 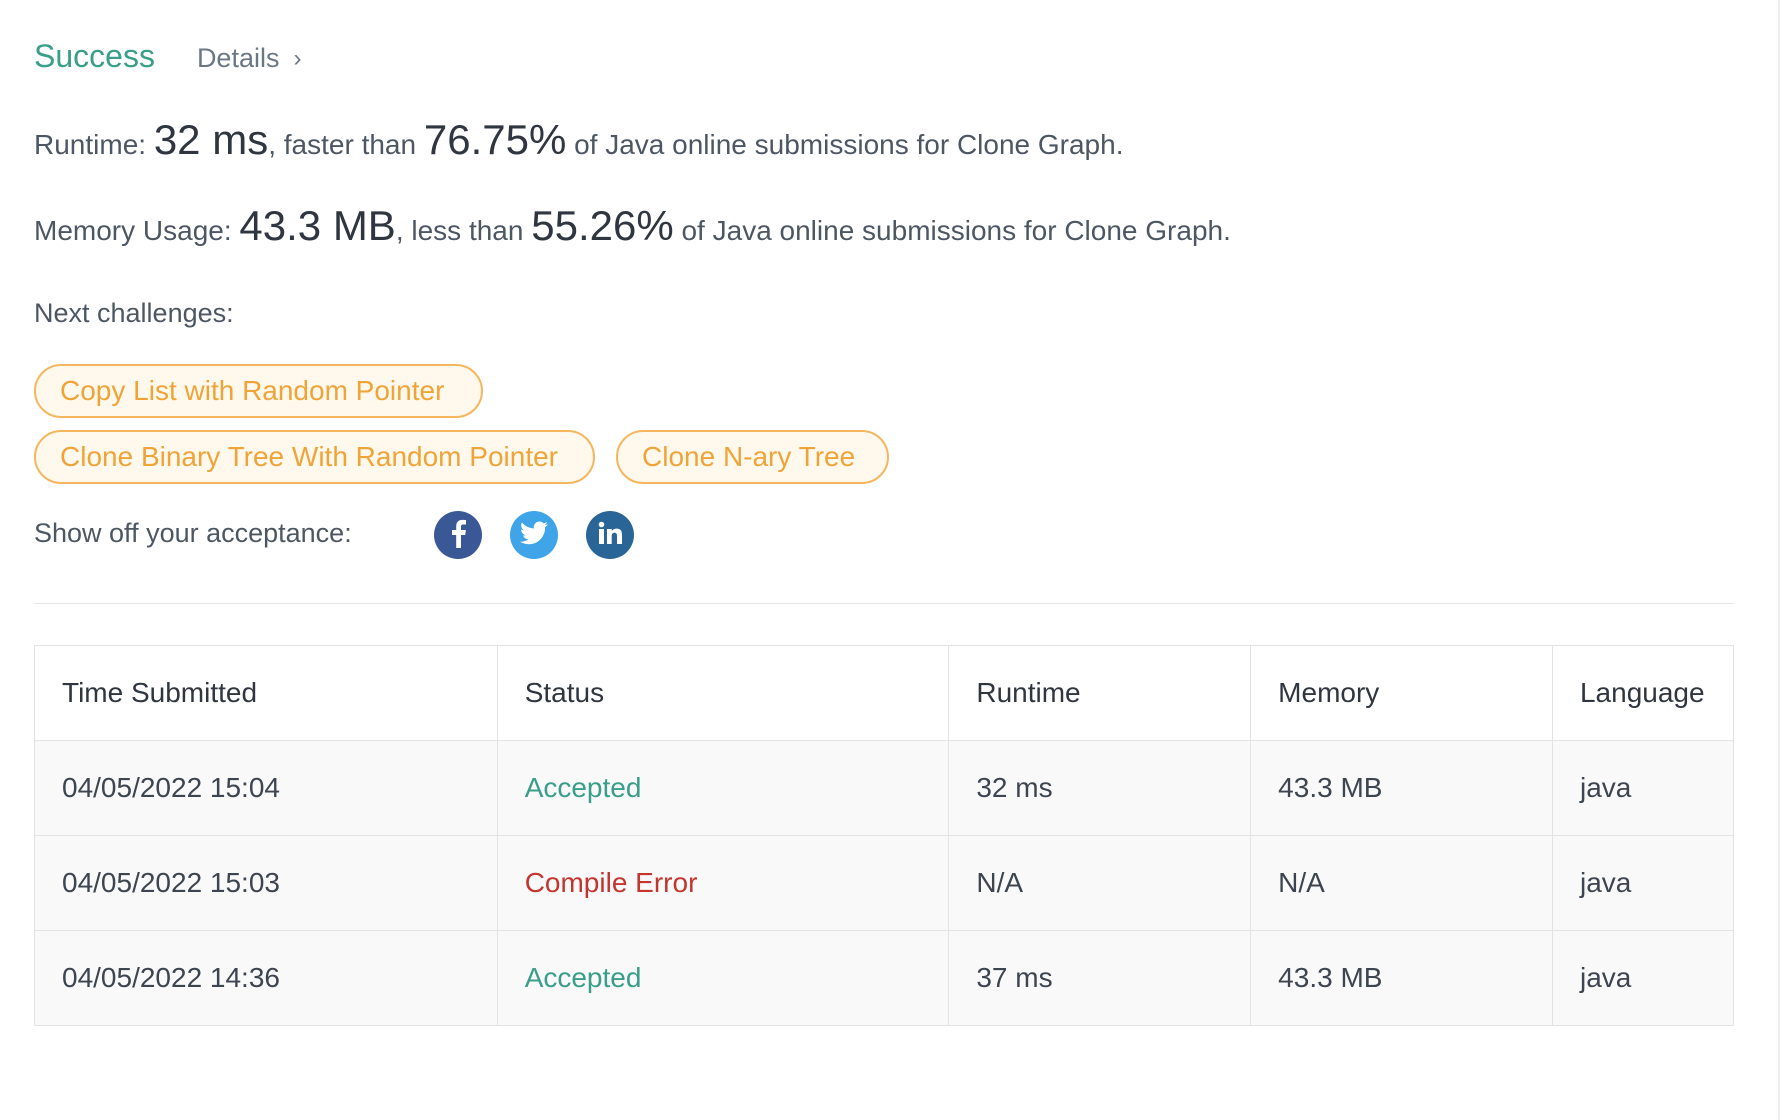 What do you see at coordinates (1100, 693) in the screenshot?
I see `column-header-runtime: Runtime` at bounding box center [1100, 693].